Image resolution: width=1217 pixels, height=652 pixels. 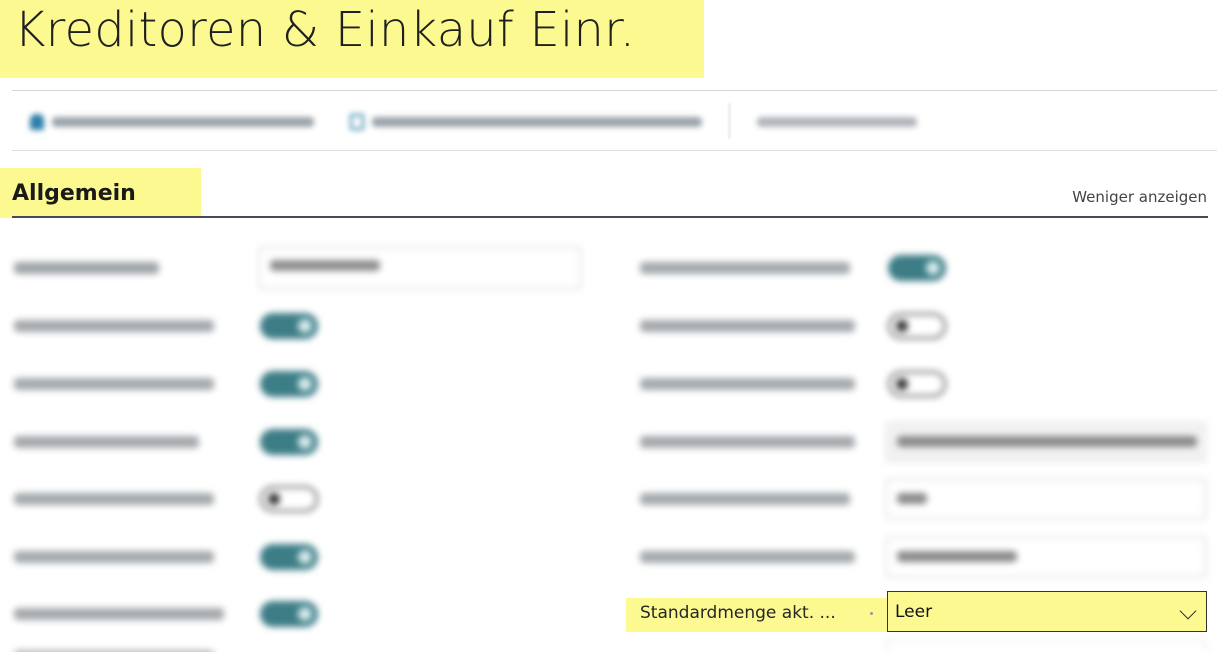 What do you see at coordinates (871, 613) in the screenshot?
I see `field-separator-dot` at bounding box center [871, 613].